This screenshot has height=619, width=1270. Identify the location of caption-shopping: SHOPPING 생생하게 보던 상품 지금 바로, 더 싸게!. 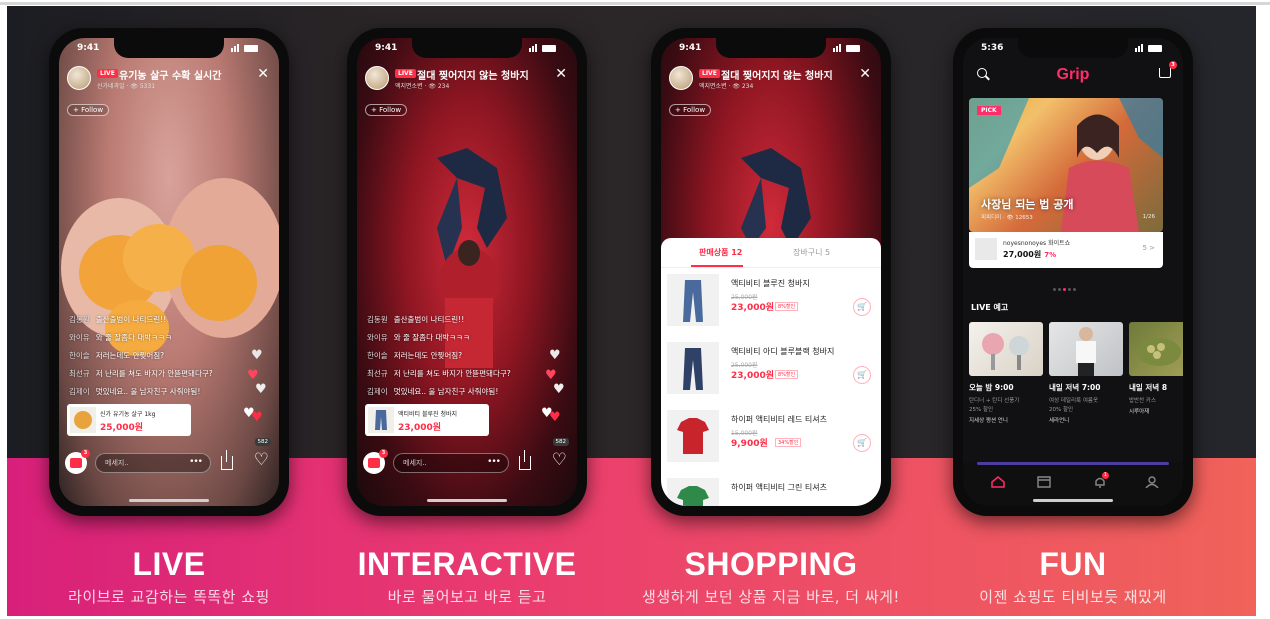
(771, 575).